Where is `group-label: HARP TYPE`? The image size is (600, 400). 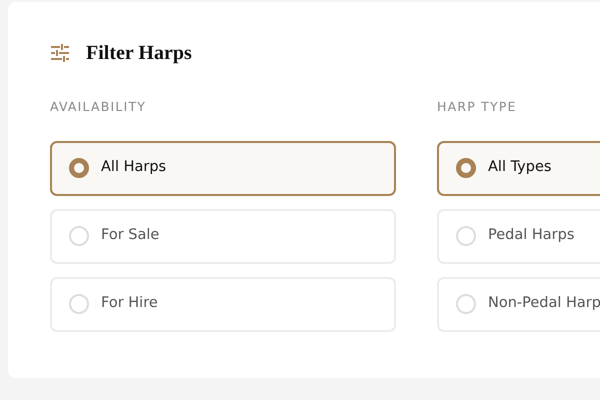 group-label: HARP TYPE is located at coordinates (477, 107).